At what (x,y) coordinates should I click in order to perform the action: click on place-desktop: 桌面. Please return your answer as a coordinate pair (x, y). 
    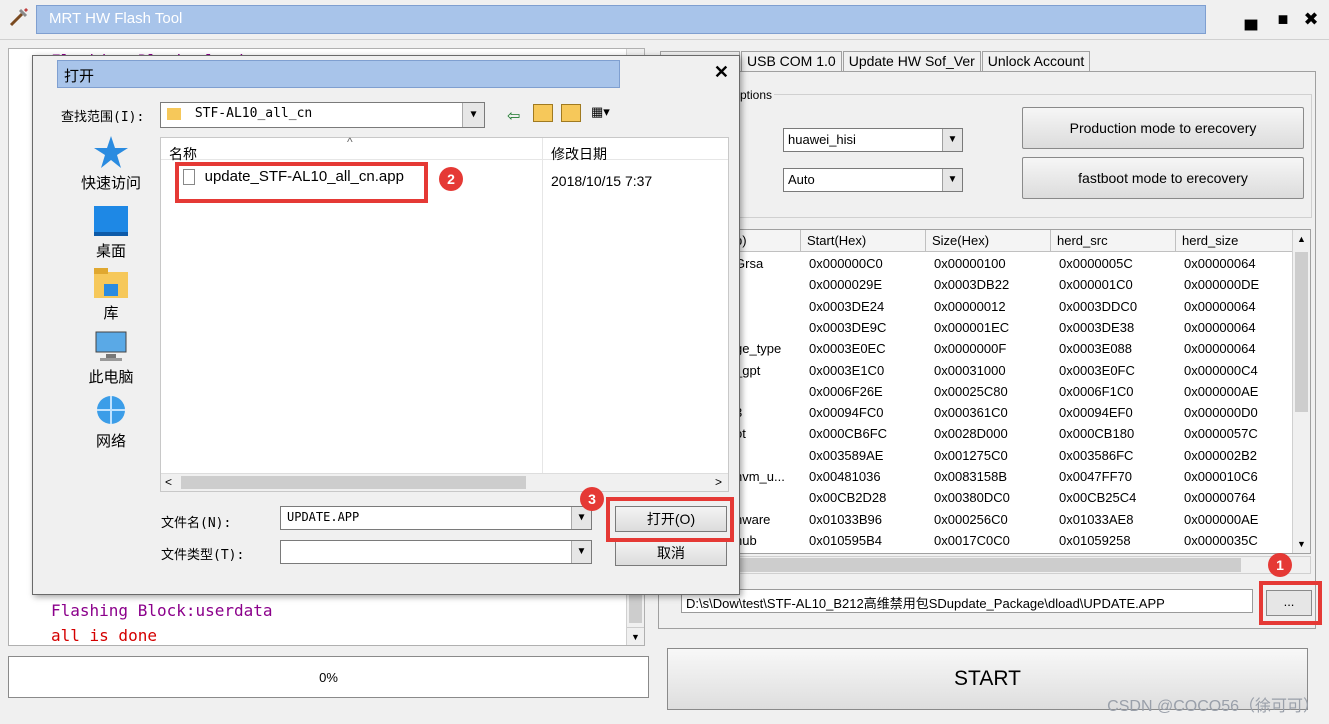
    Looking at the image, I should click on (111, 231).